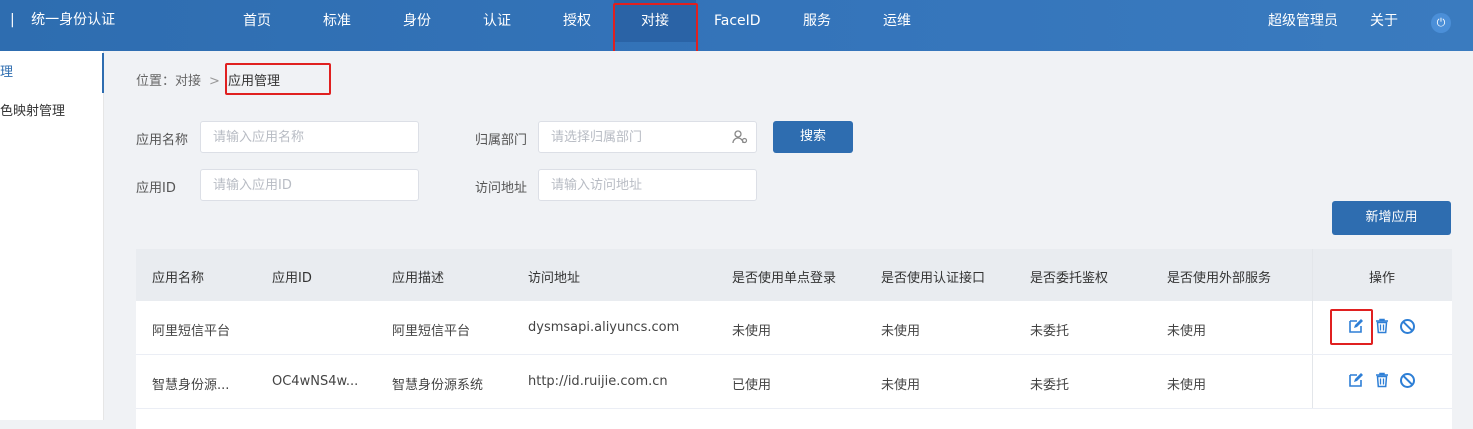  What do you see at coordinates (501, 188) in the screenshot?
I see `url-label: 访问地址` at bounding box center [501, 188].